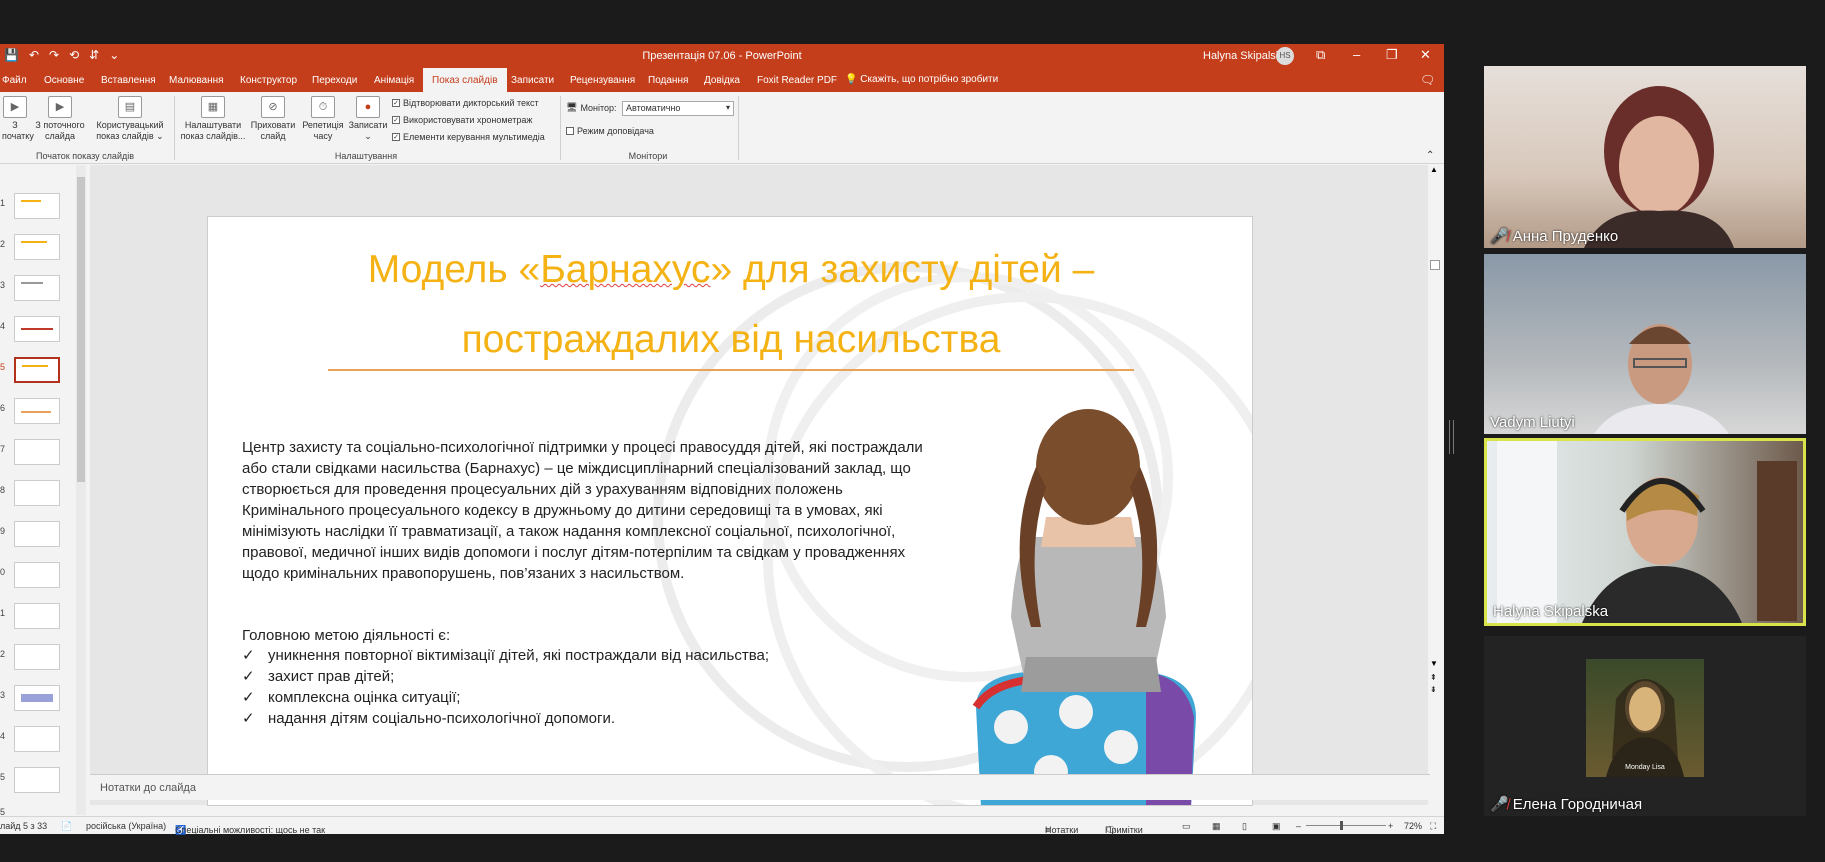 This screenshot has height=862, width=1825. Describe the element at coordinates (1433, 677) in the screenshot. I see `previous-slide-icon: ⇞` at that location.